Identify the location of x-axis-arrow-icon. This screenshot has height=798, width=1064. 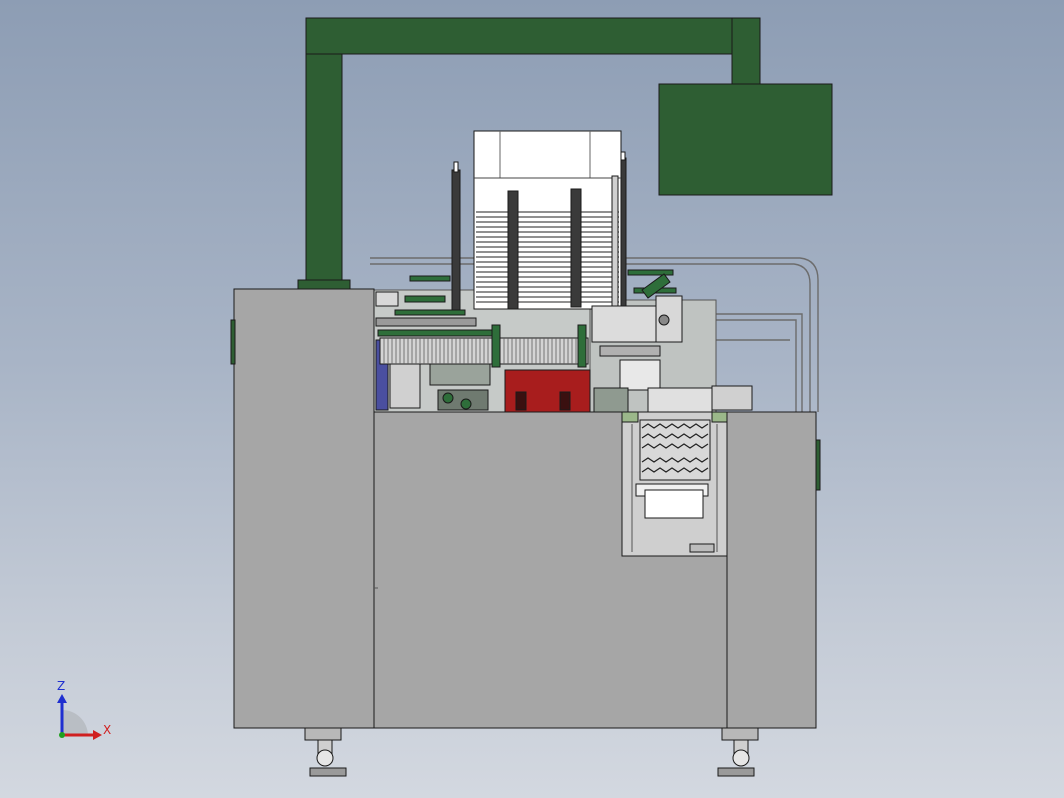
(97, 735).